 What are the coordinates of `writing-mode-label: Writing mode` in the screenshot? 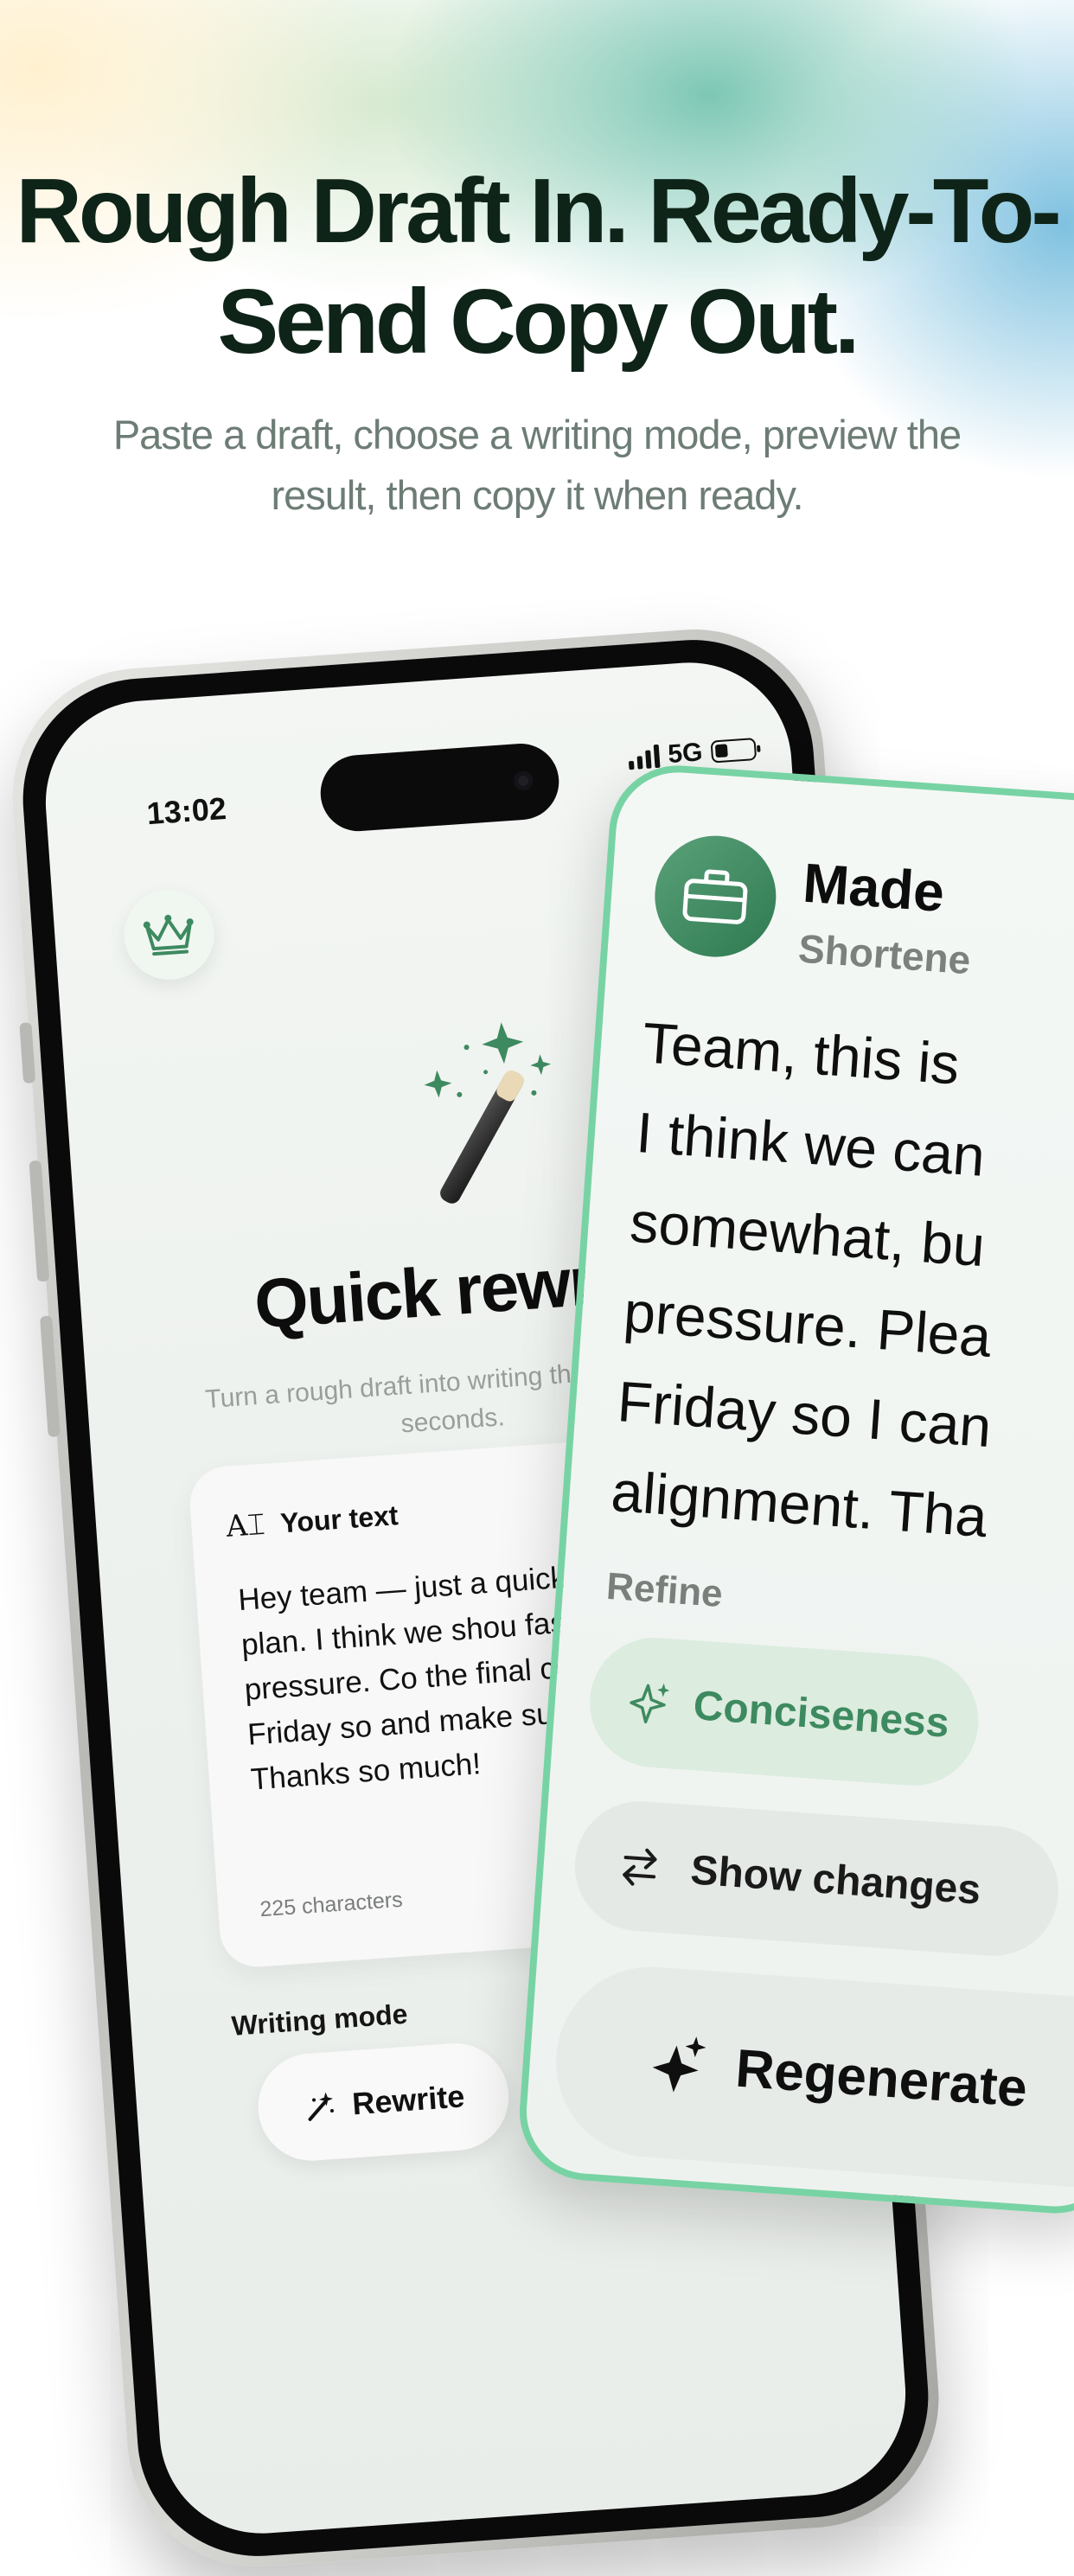 It's located at (319, 2020).